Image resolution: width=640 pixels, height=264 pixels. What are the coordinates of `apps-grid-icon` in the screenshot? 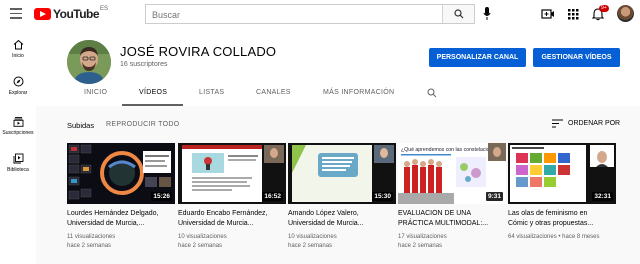 It's located at (573, 14).